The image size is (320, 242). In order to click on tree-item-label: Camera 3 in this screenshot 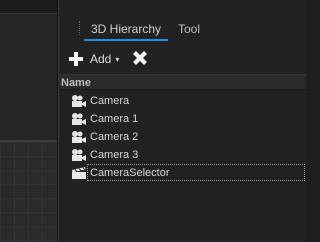, I will do `click(114, 155)`.